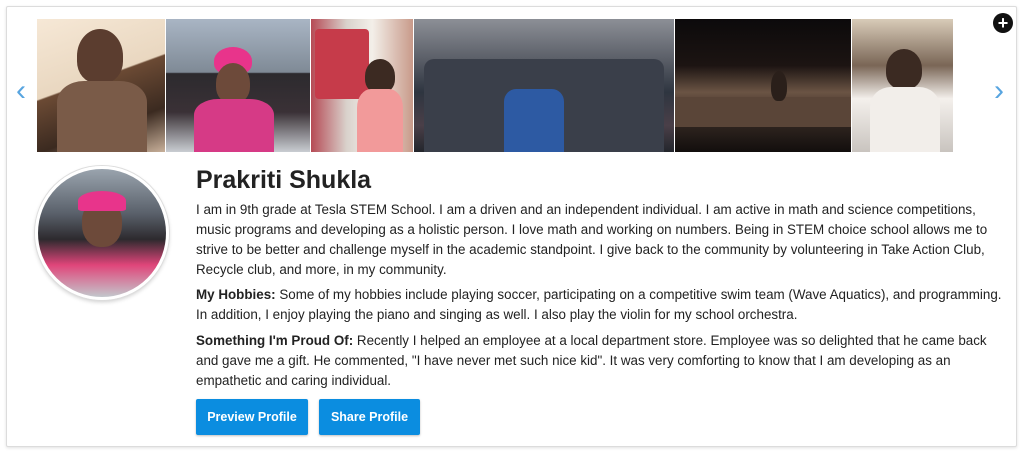  What do you see at coordinates (236, 294) in the screenshot?
I see `hobbies-label: My Hobbies:` at bounding box center [236, 294].